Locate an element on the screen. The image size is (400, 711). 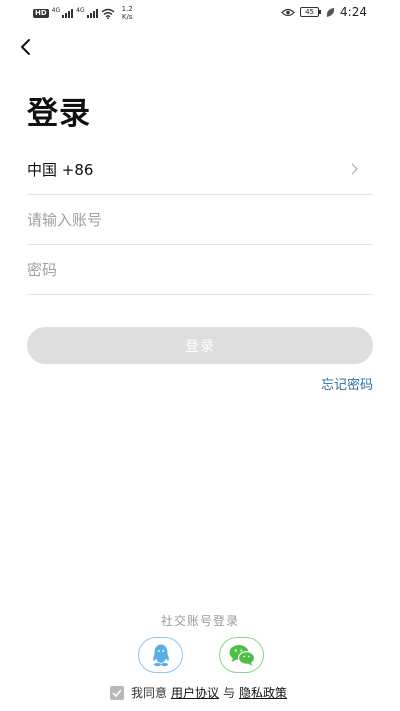
hd-icon: HD is located at coordinates (41, 13).